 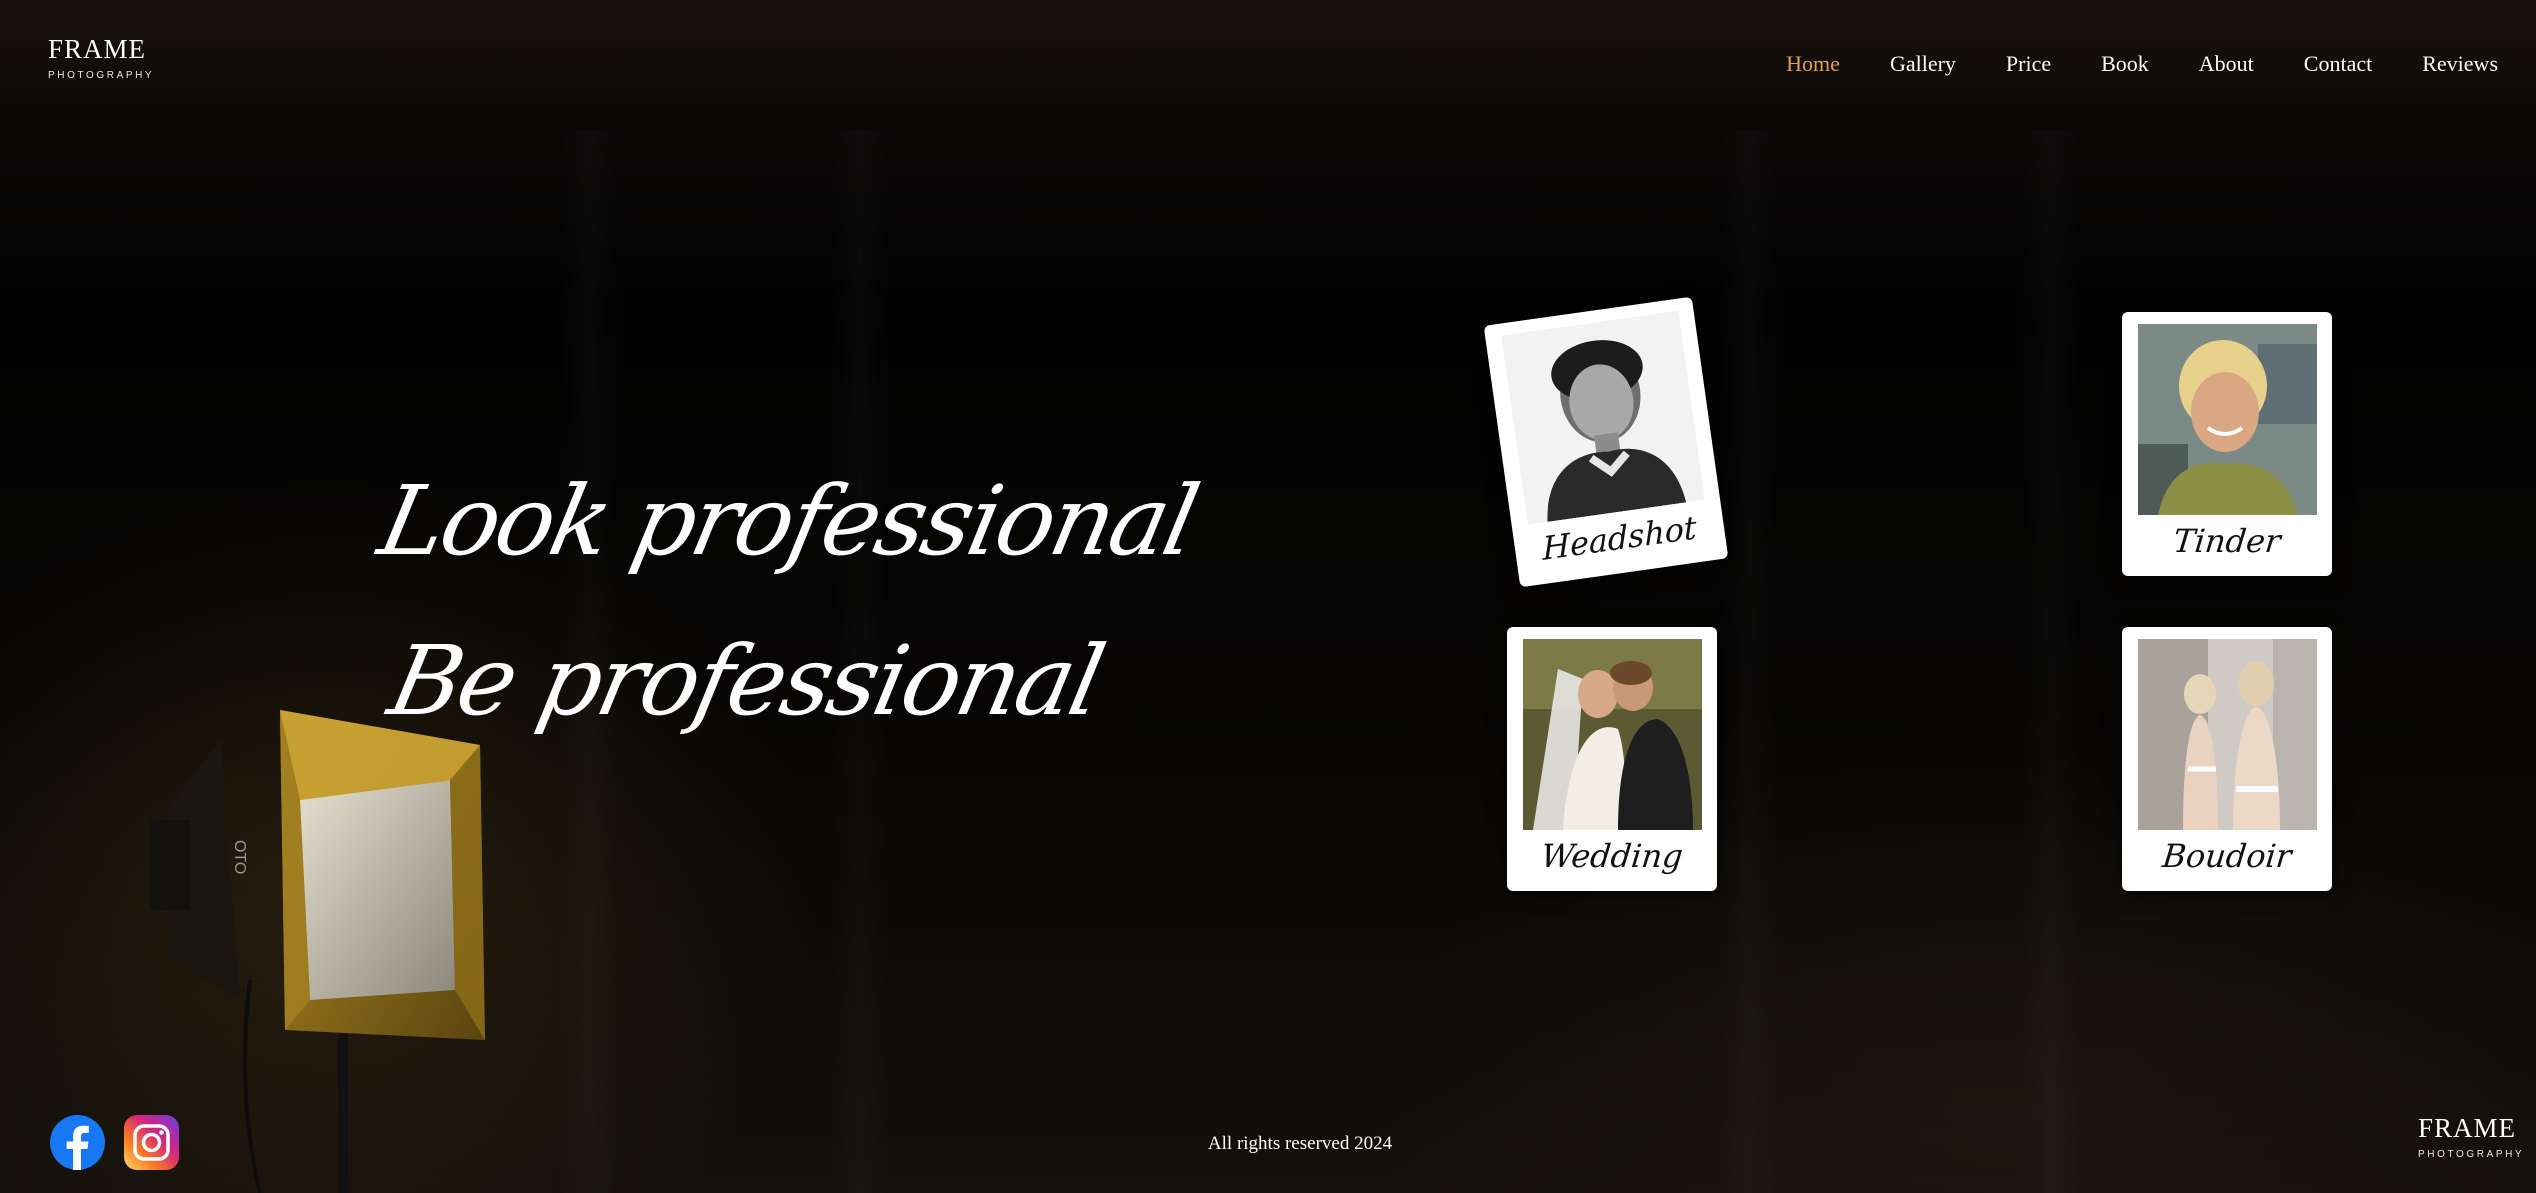 I want to click on card-headshot: Headshot, so click(x=1606, y=442).